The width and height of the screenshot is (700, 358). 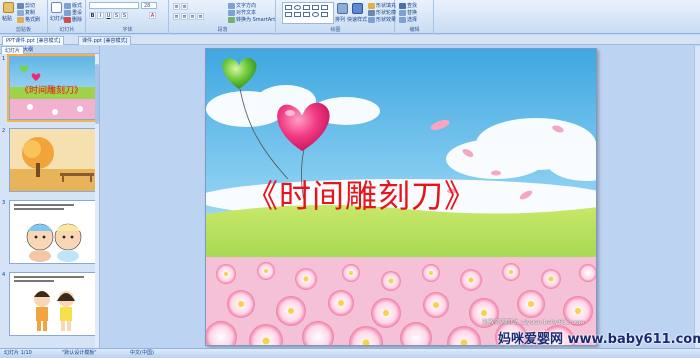 What do you see at coordinates (152, 15) in the screenshot?
I see `font-color-button: A` at bounding box center [152, 15].